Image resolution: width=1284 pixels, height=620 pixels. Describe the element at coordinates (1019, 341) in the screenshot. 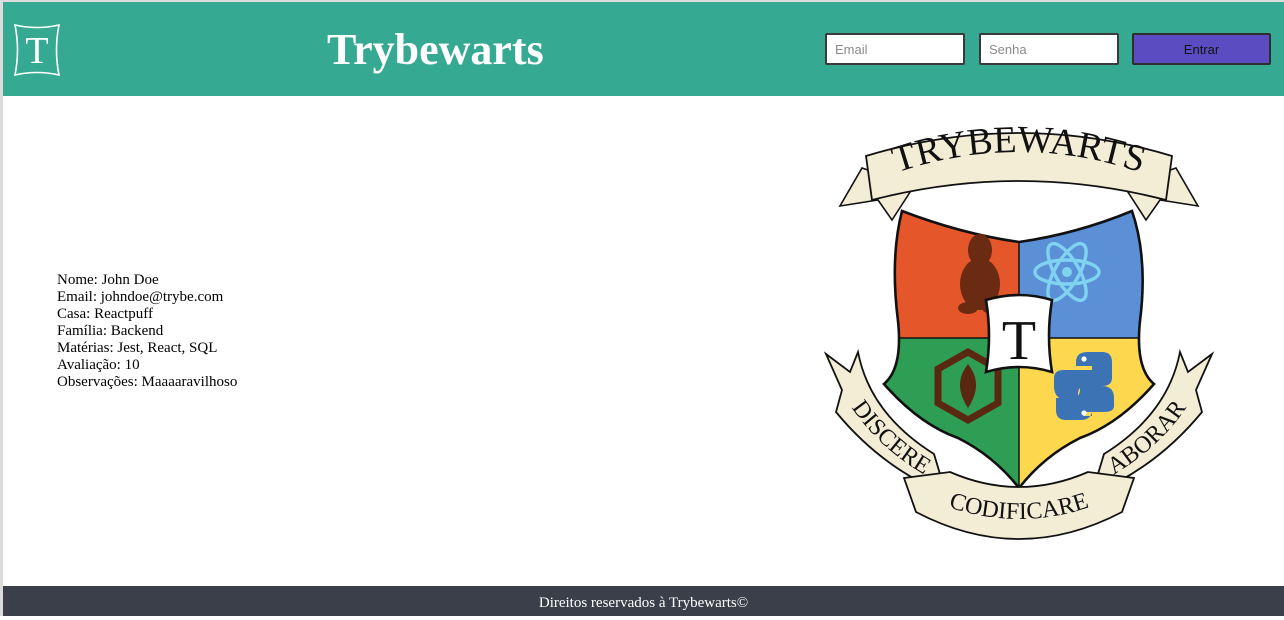

I see `center-letter: T` at that location.